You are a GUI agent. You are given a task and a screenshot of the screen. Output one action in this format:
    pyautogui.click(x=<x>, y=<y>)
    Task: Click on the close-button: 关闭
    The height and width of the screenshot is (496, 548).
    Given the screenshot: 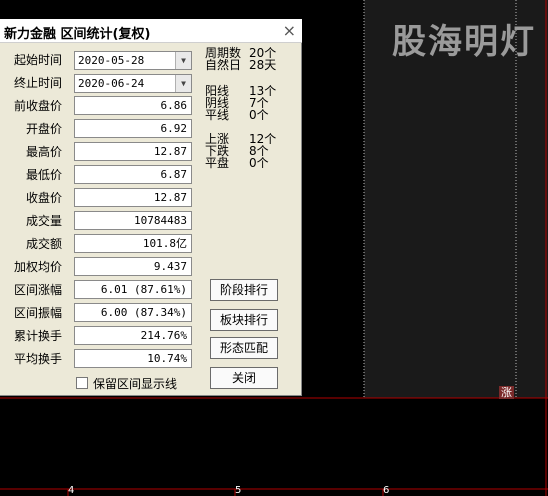 What is the action you would take?
    pyautogui.click(x=244, y=378)
    